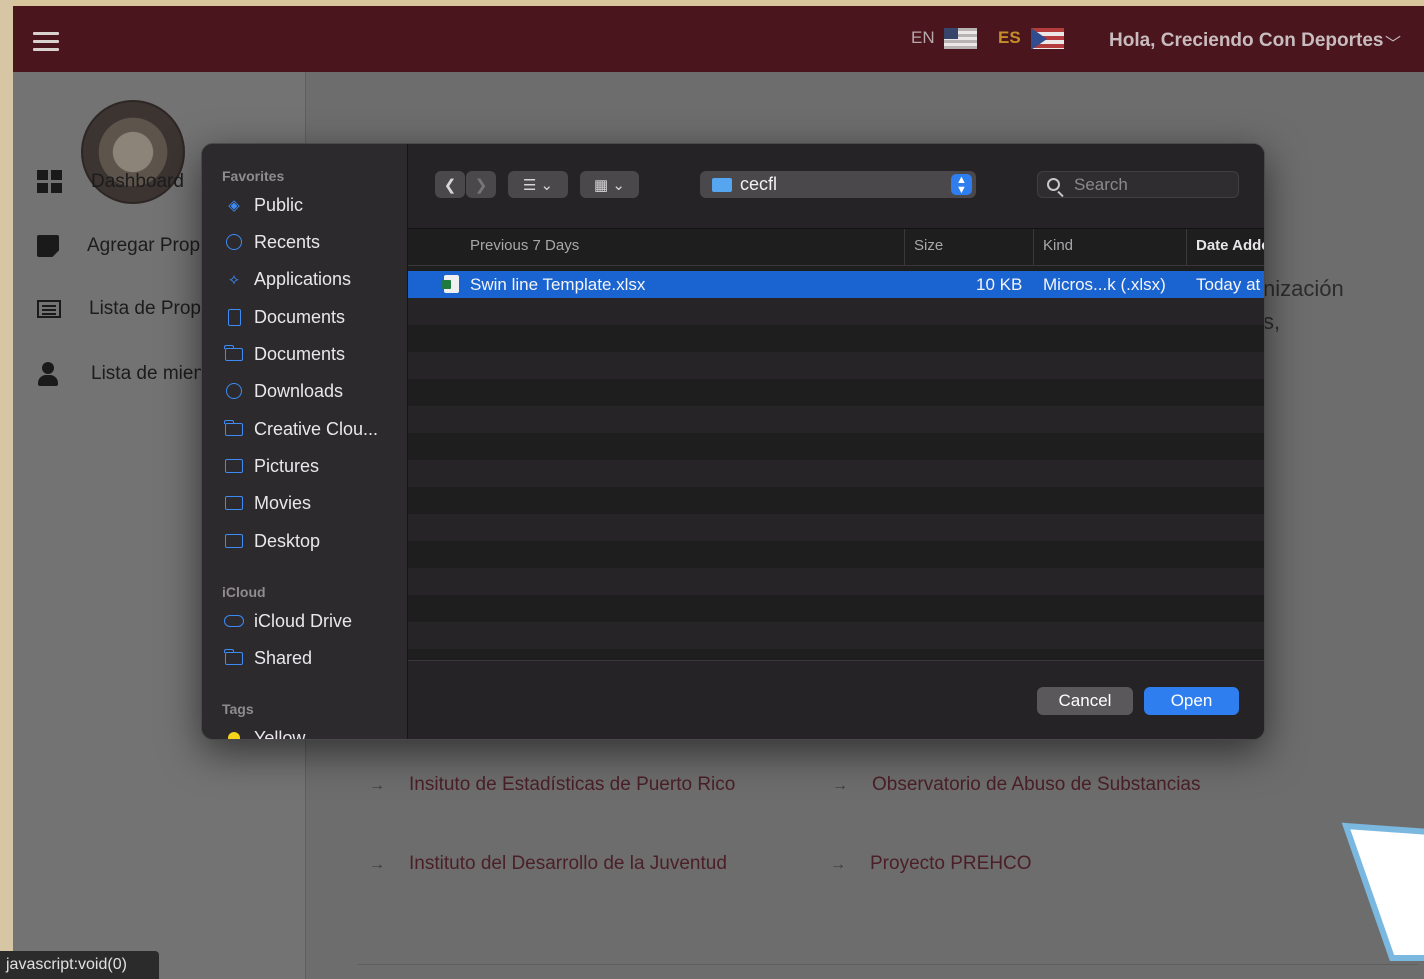 The width and height of the screenshot is (1424, 979). I want to click on sidebar-item-documents-folder: Documents, so click(284, 354).